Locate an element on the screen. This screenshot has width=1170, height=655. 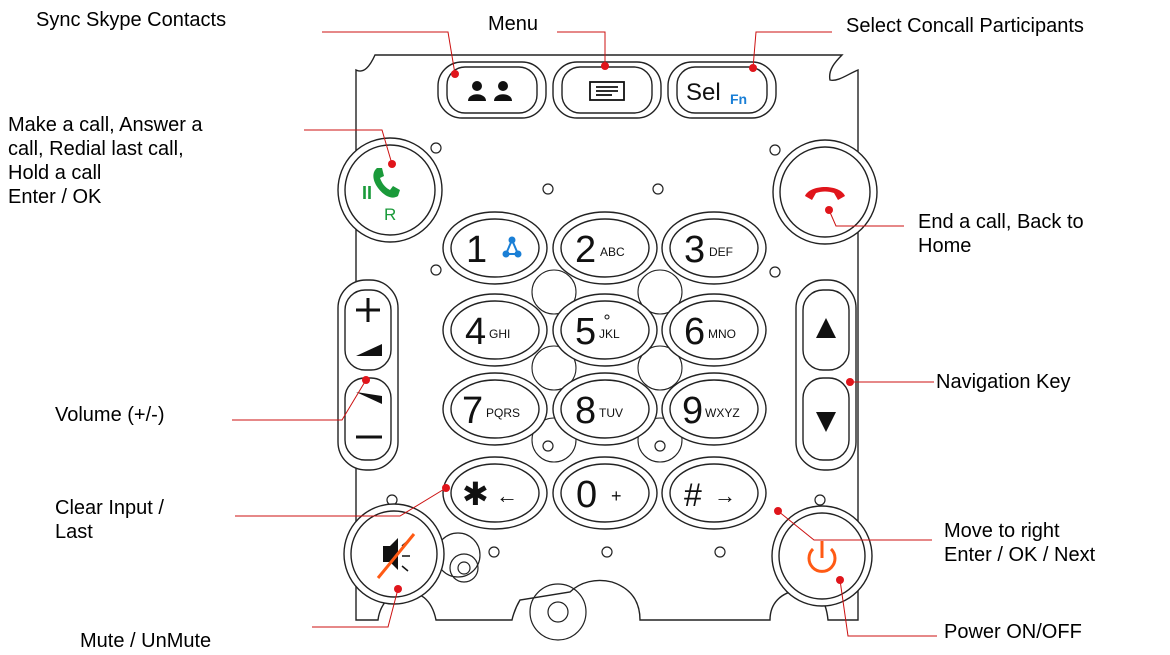
key-3: 3 DEF is located at coordinates (714, 248).